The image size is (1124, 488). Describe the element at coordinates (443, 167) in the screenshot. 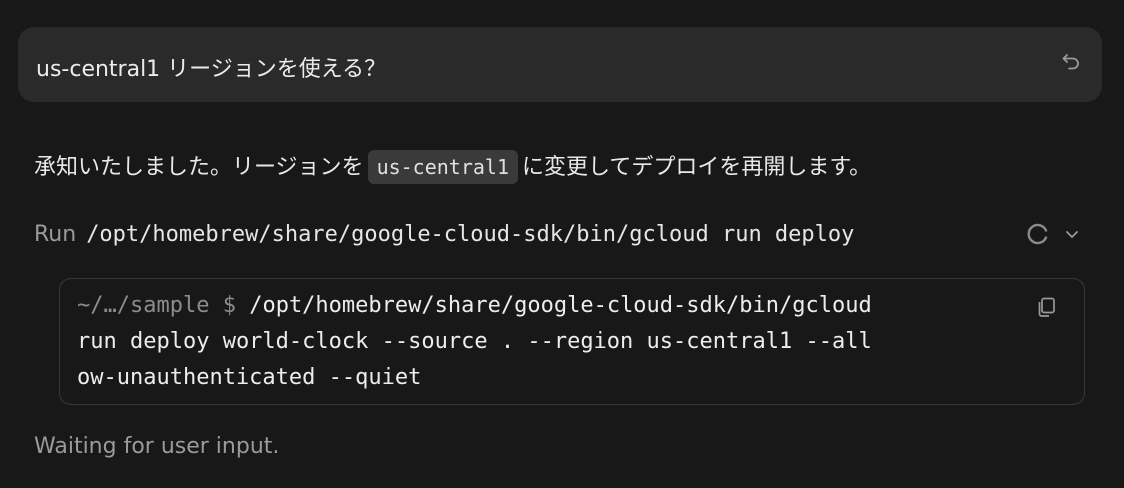

I see `inline-code-region: us-central1` at that location.